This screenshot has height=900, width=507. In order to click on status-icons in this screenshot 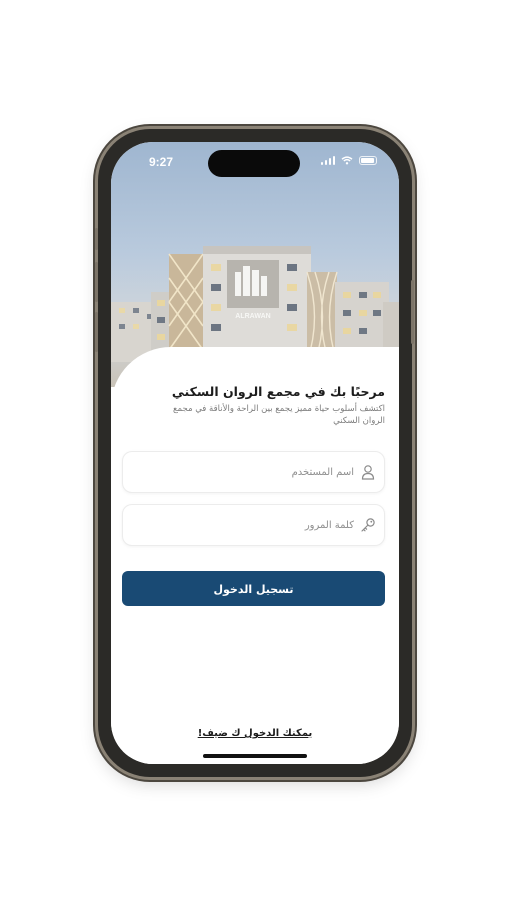, I will do `click(348, 160)`.